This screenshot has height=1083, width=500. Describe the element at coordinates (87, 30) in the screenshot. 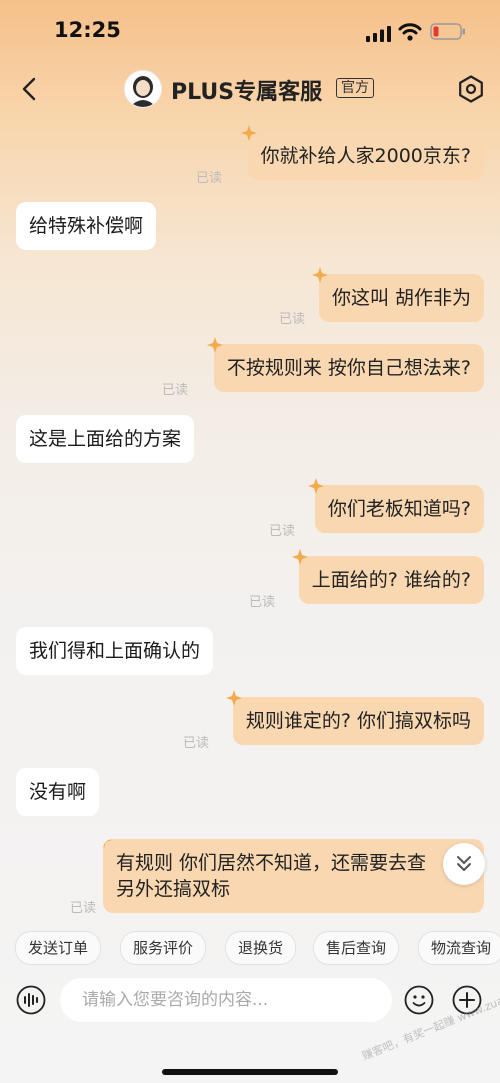

I see `status-time: 12:25` at that location.